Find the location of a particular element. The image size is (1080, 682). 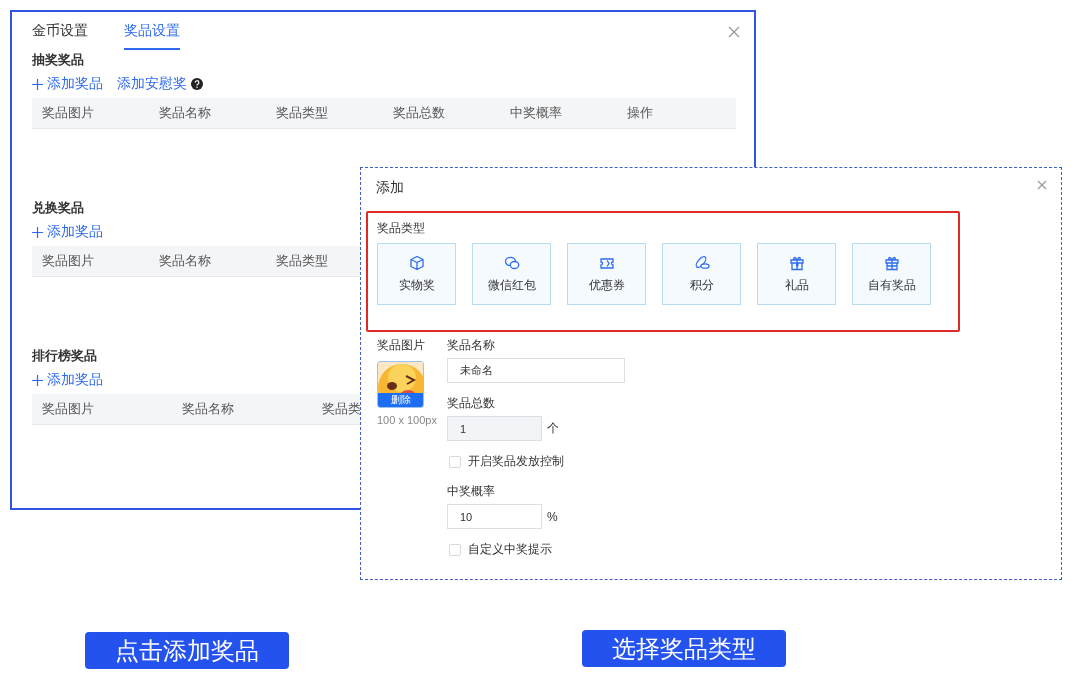

input-field: 10 is located at coordinates (494, 516).